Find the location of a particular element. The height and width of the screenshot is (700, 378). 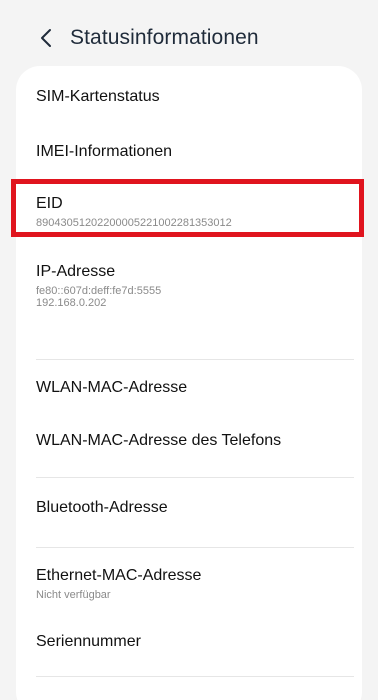

page-title: Statusinformationen is located at coordinates (164, 37).